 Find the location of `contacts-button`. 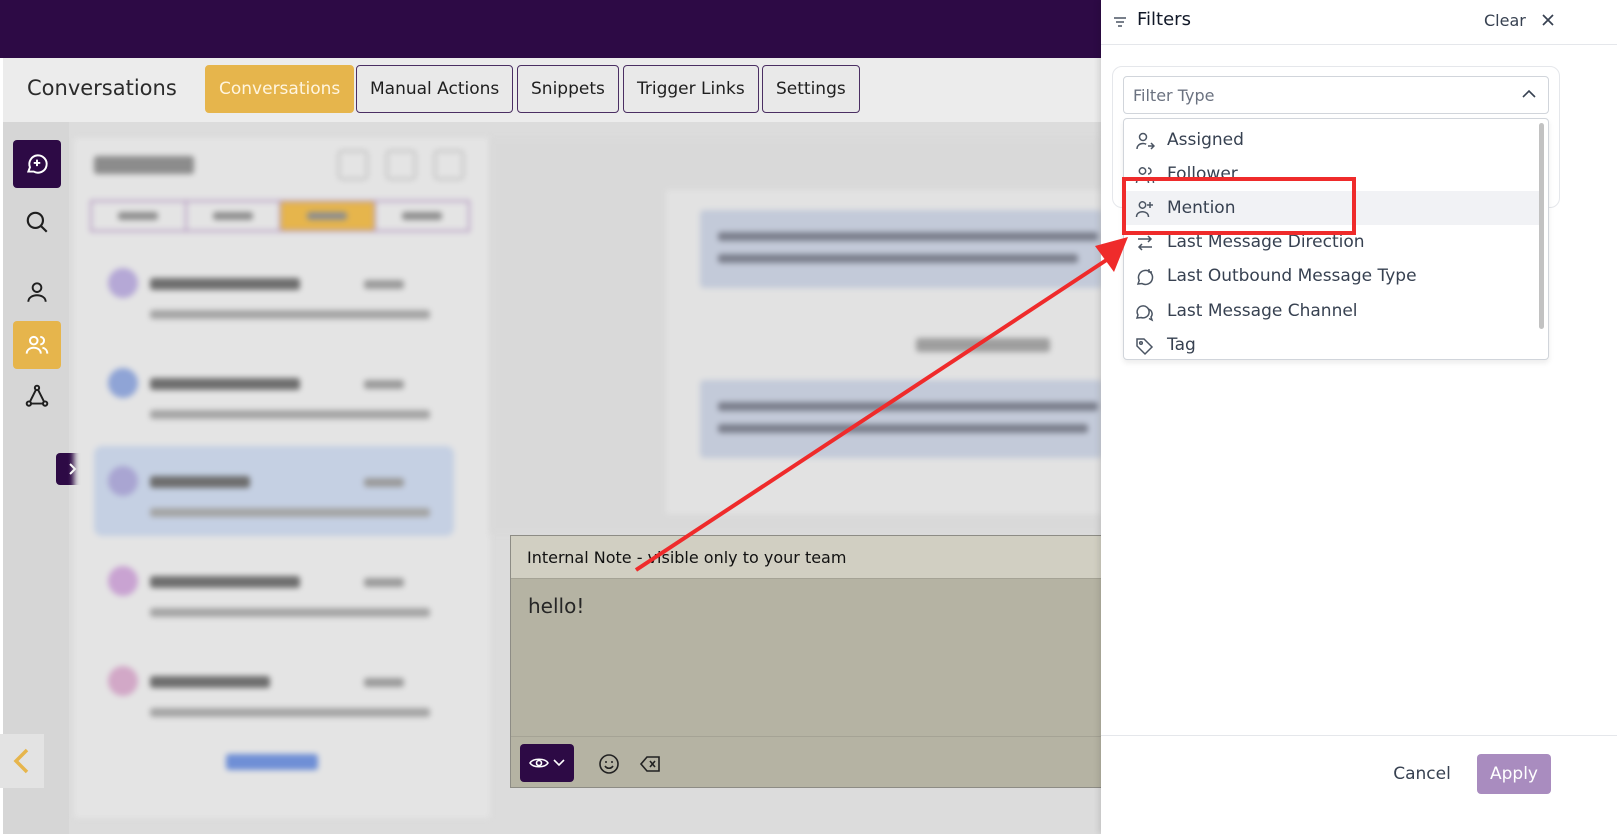

contacts-button is located at coordinates (37, 292).